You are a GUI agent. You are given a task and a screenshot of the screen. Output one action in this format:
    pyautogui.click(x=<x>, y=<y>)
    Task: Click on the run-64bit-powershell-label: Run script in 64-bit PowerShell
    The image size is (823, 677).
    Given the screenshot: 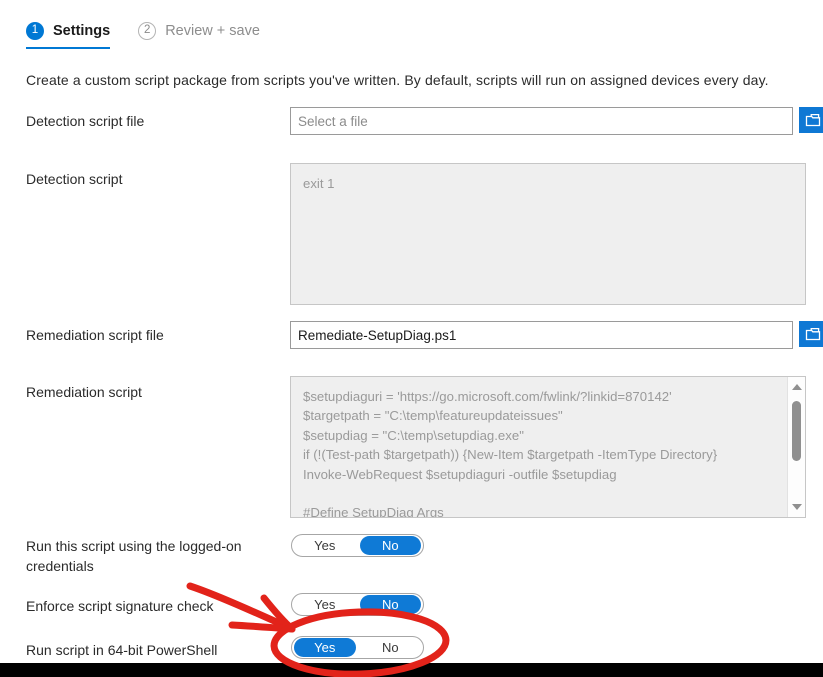 What is the action you would take?
    pyautogui.click(x=122, y=650)
    